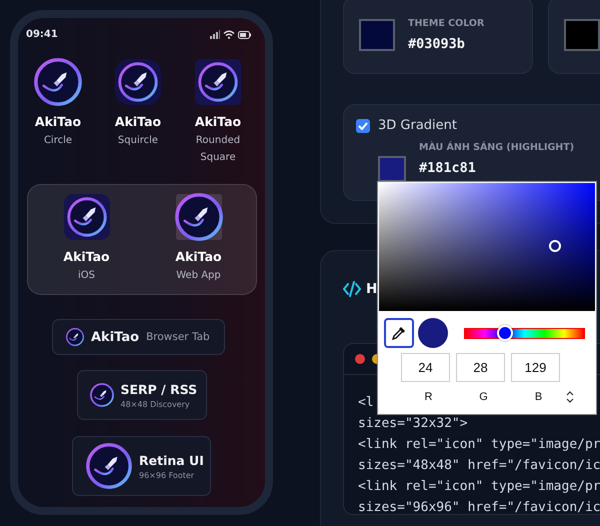  I want to click on window-dot, so click(360, 359).